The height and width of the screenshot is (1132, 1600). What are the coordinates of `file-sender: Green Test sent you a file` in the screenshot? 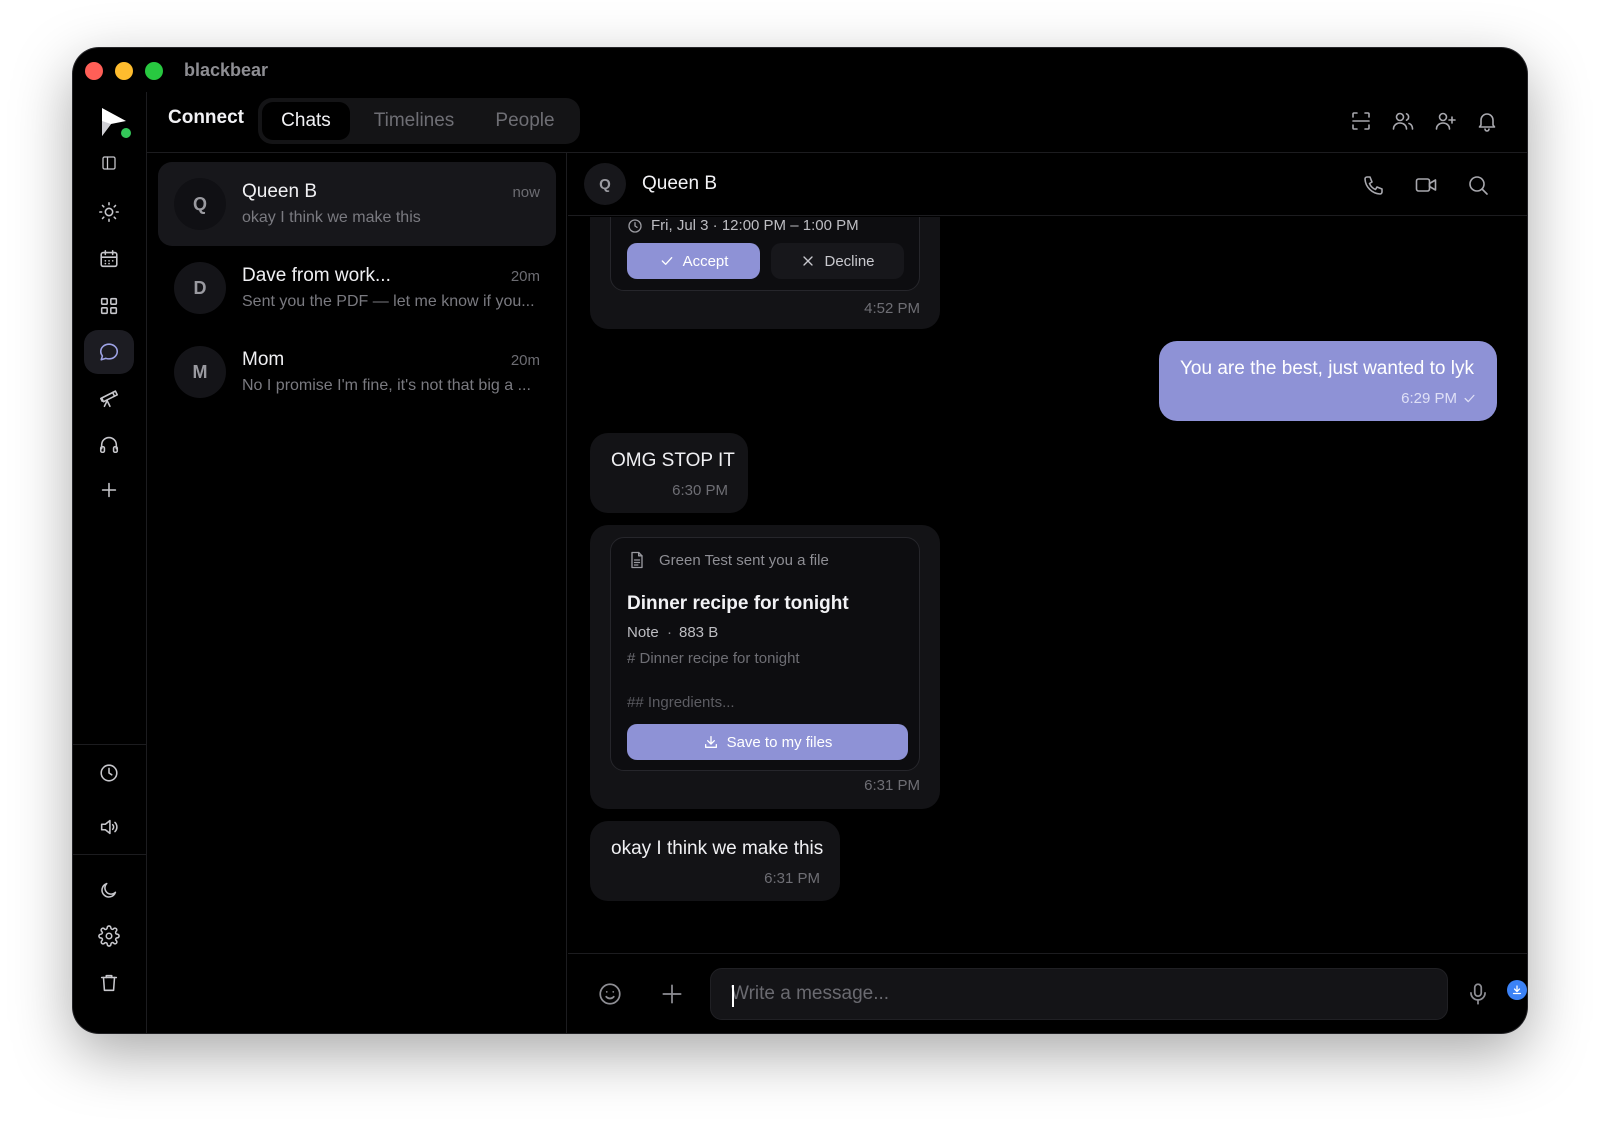 It's located at (744, 560).